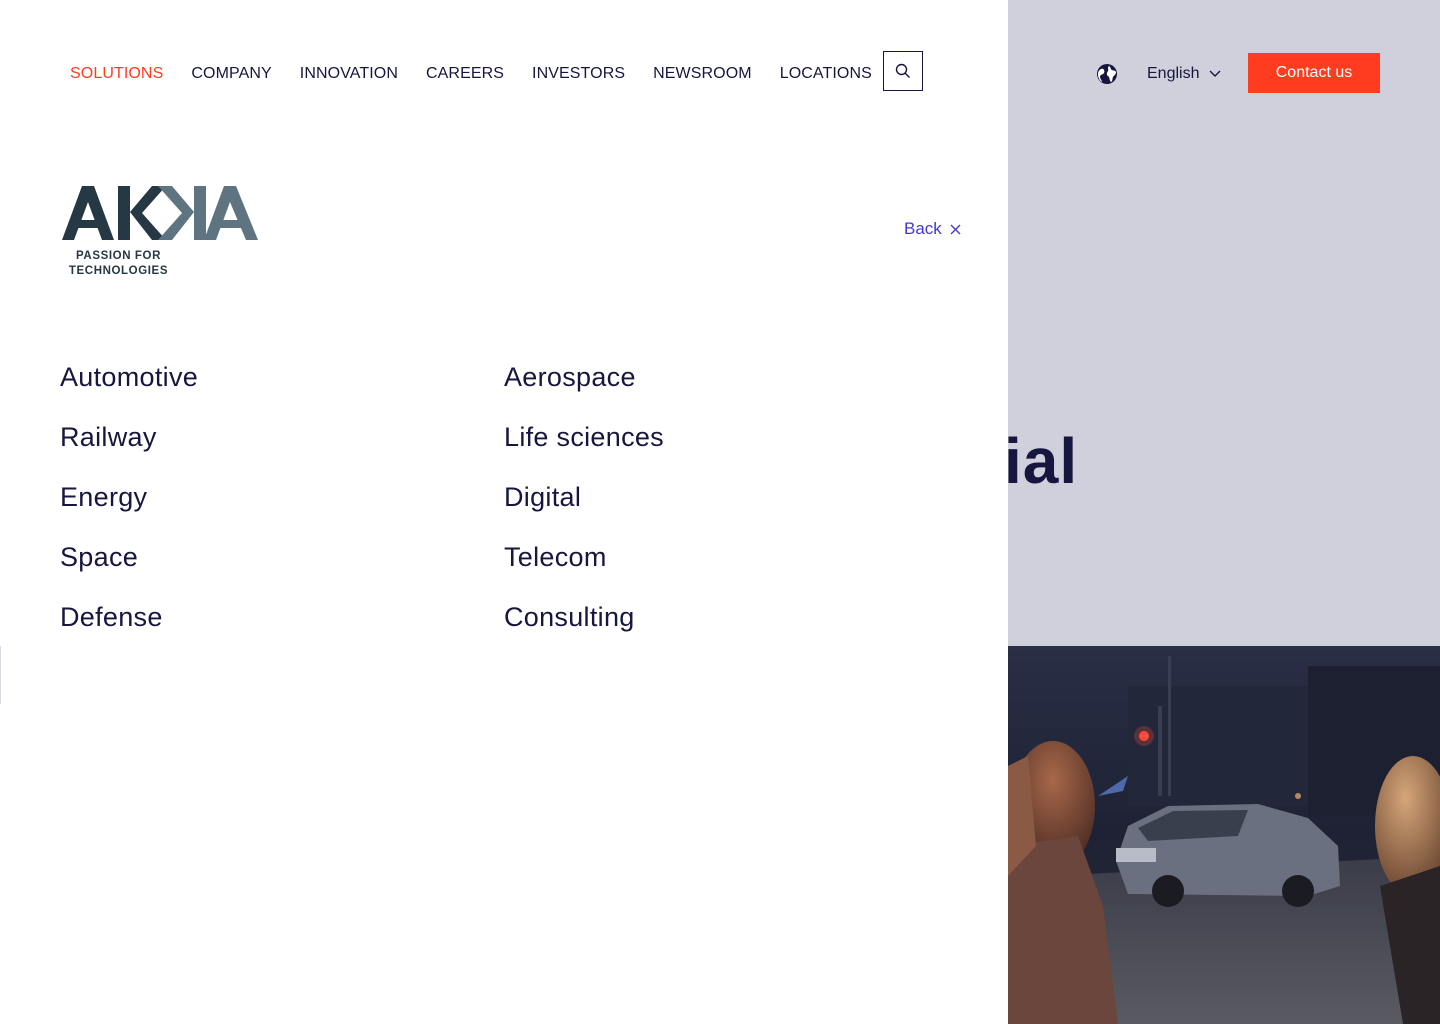 The image size is (1440, 1024). I want to click on language-label: English, so click(1173, 73).